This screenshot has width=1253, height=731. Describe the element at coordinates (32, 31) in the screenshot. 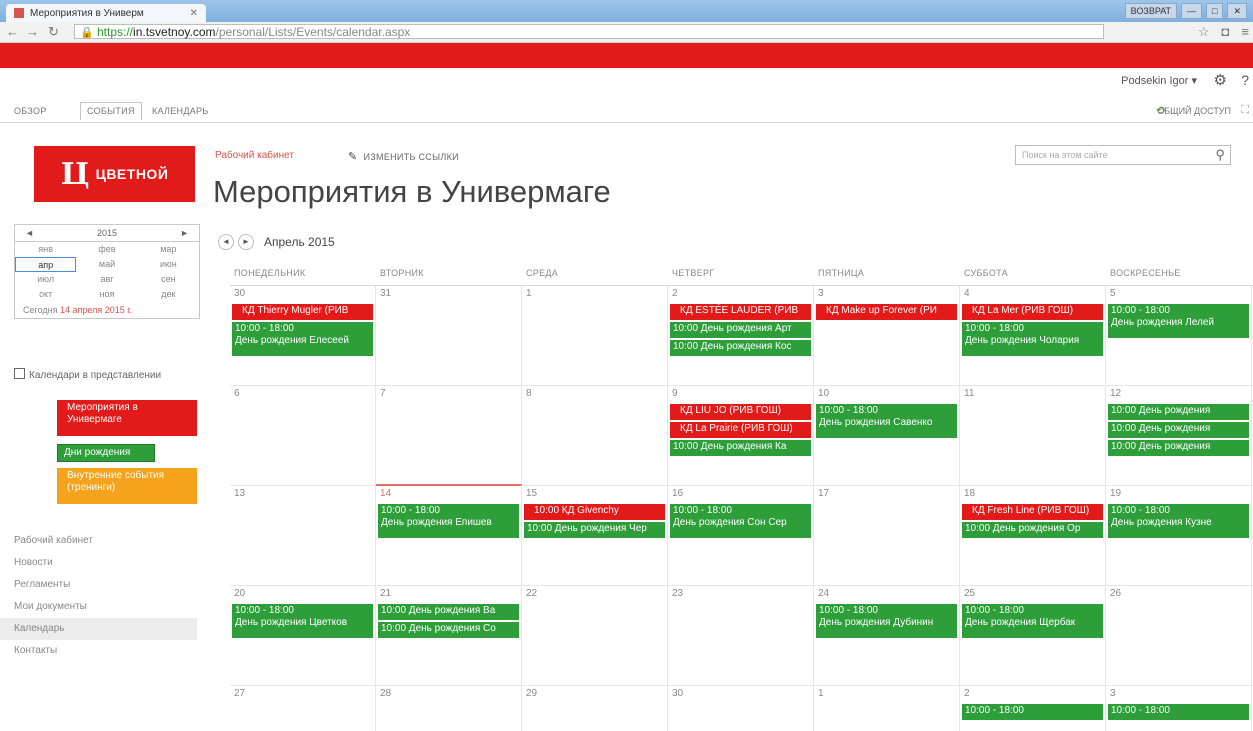

I see `forward-arrow-icon: →` at that location.